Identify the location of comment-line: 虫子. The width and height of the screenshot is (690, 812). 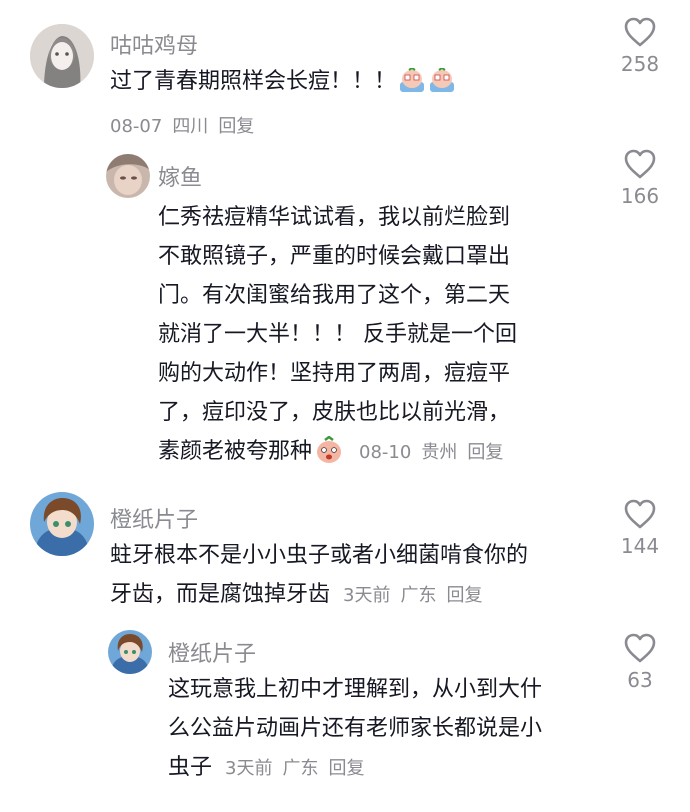
(190, 767).